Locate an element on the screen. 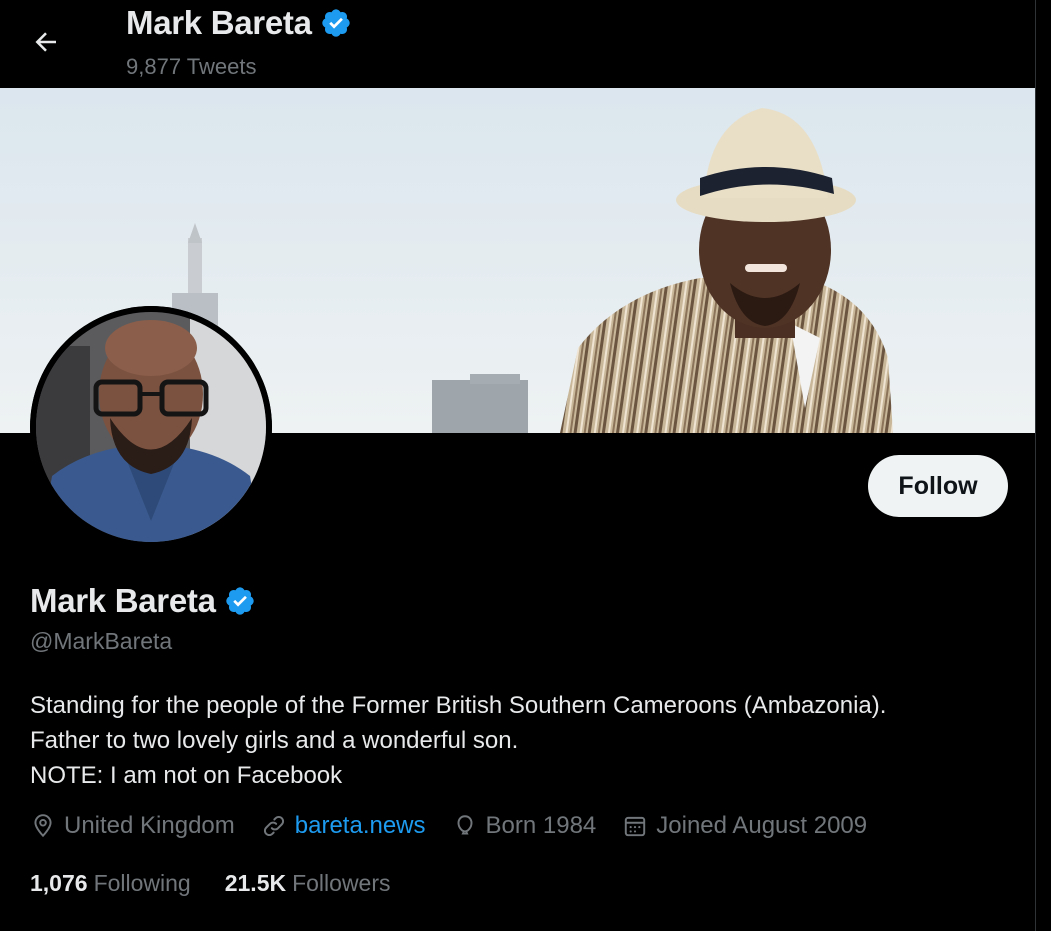  profile-avatar is located at coordinates (151, 427).